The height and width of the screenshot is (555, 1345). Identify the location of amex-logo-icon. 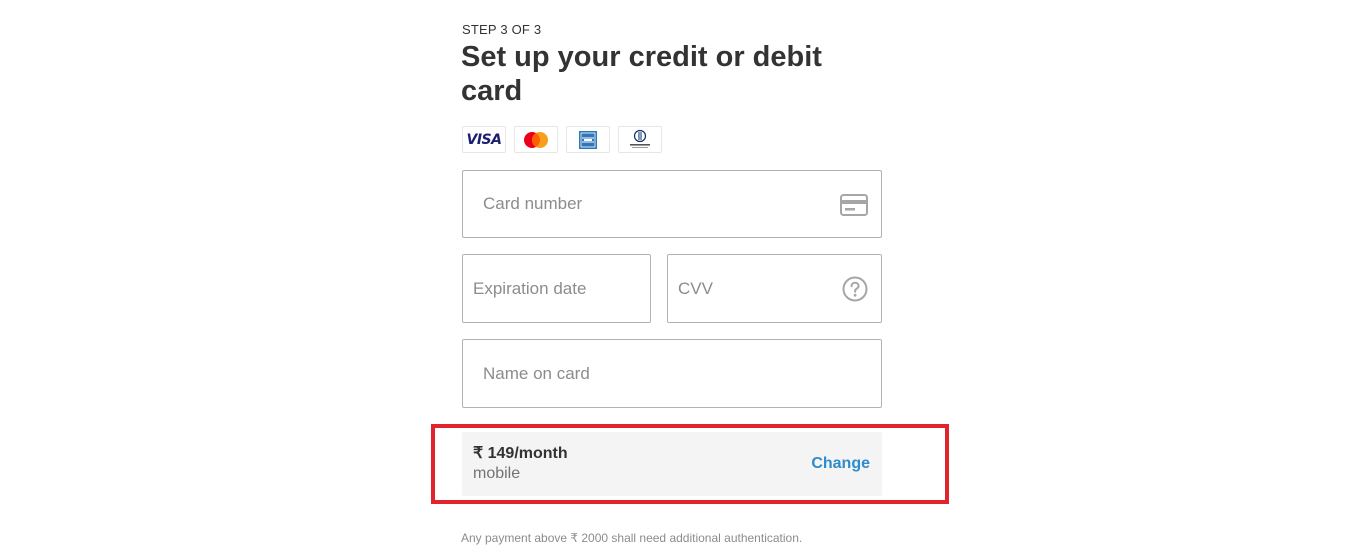
(588, 139).